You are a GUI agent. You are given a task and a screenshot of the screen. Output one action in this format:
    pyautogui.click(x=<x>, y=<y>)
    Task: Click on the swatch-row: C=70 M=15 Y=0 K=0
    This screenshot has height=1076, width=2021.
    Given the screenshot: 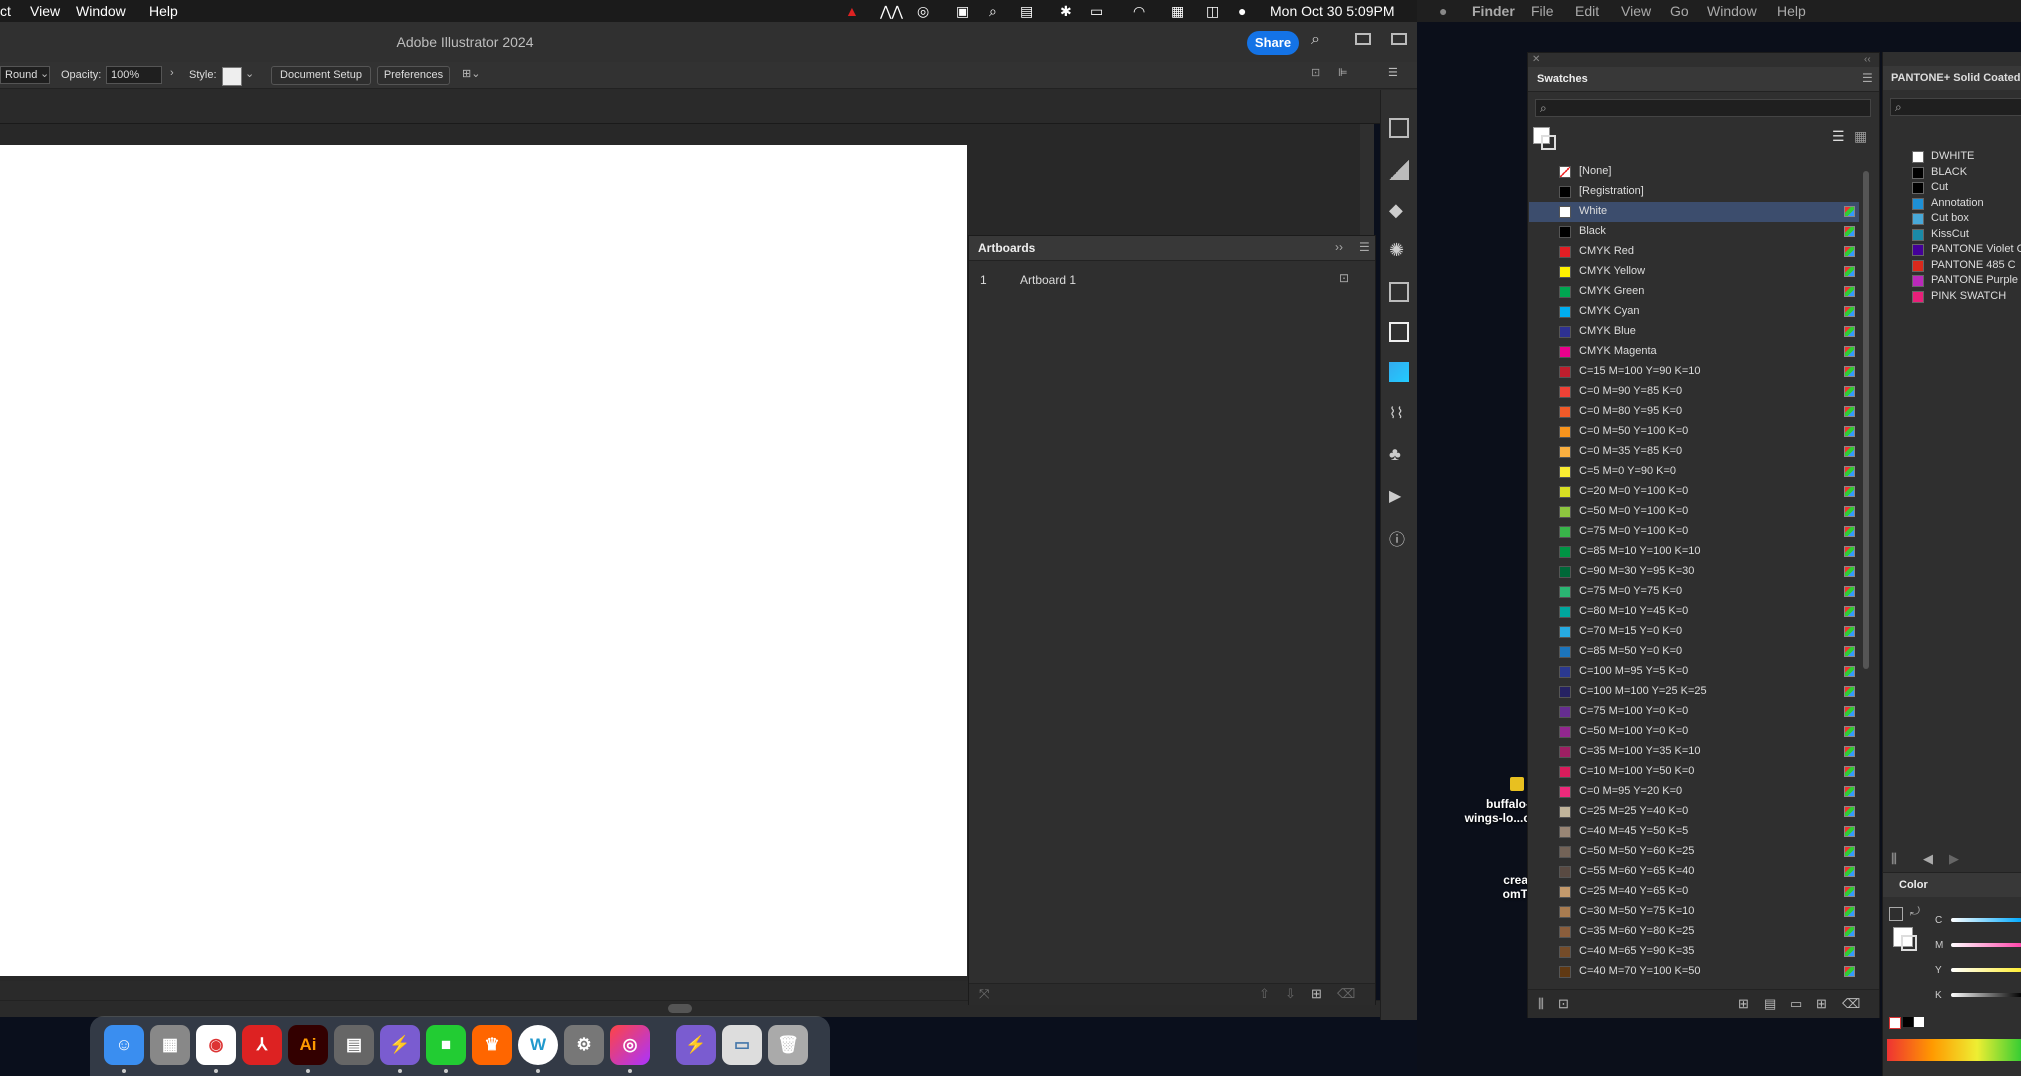 What is the action you would take?
    pyautogui.click(x=1694, y=632)
    